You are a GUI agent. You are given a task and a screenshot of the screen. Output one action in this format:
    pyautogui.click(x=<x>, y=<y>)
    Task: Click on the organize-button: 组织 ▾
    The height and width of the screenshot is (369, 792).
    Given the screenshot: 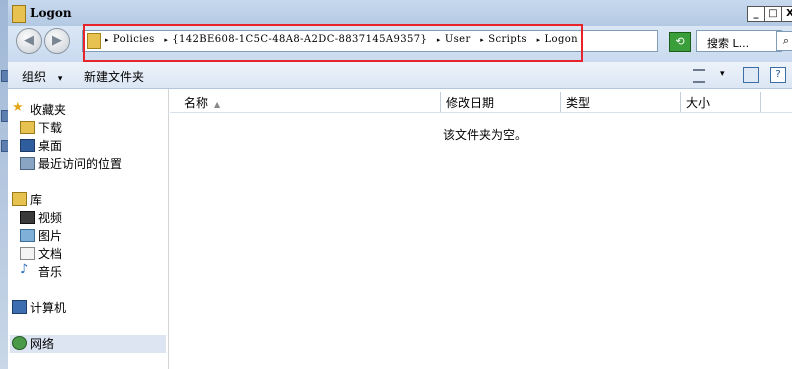 What is the action you would take?
    pyautogui.click(x=42, y=76)
    